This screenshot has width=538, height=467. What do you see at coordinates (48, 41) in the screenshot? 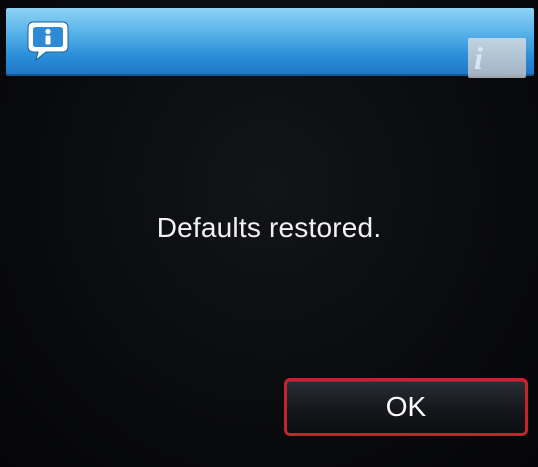
I see `info-speech-bubble-icon` at bounding box center [48, 41].